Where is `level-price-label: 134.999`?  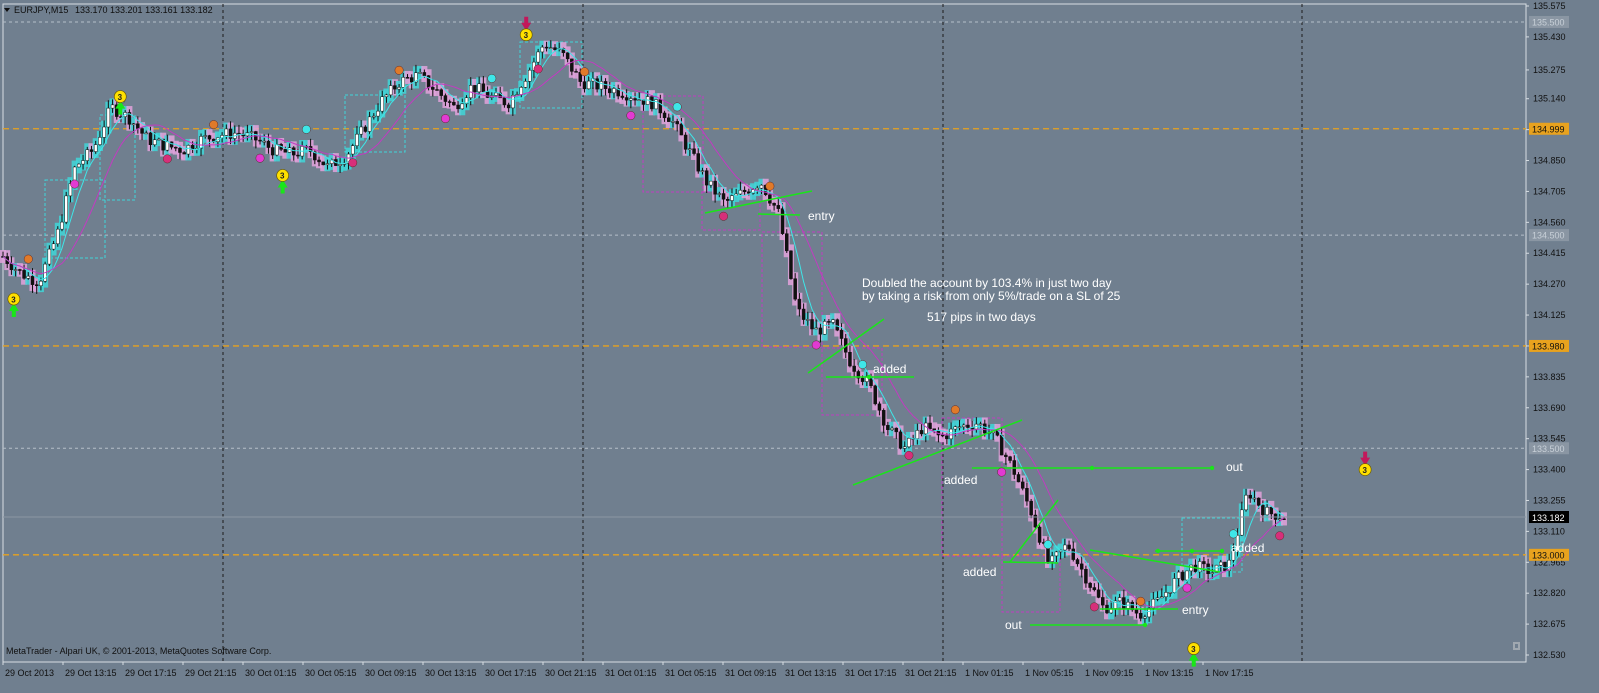
level-price-label: 134.999 is located at coordinates (1548, 129).